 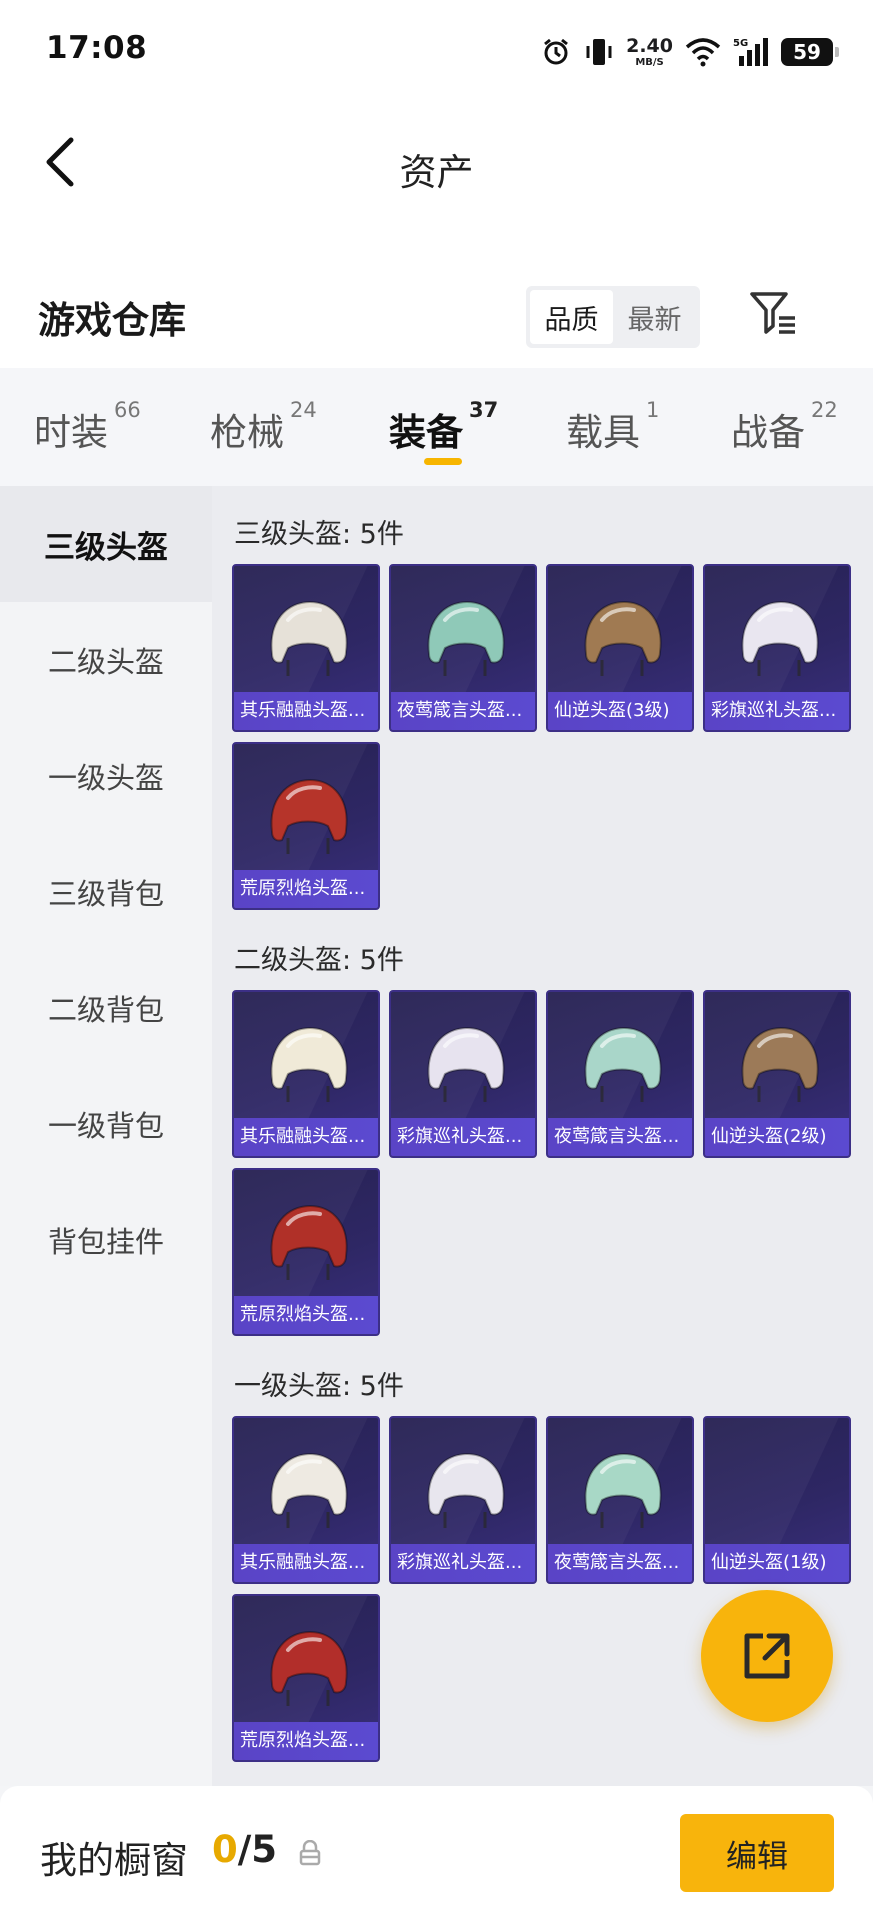 What do you see at coordinates (443, 461) in the screenshot?
I see `active-tab-indicator` at bounding box center [443, 461].